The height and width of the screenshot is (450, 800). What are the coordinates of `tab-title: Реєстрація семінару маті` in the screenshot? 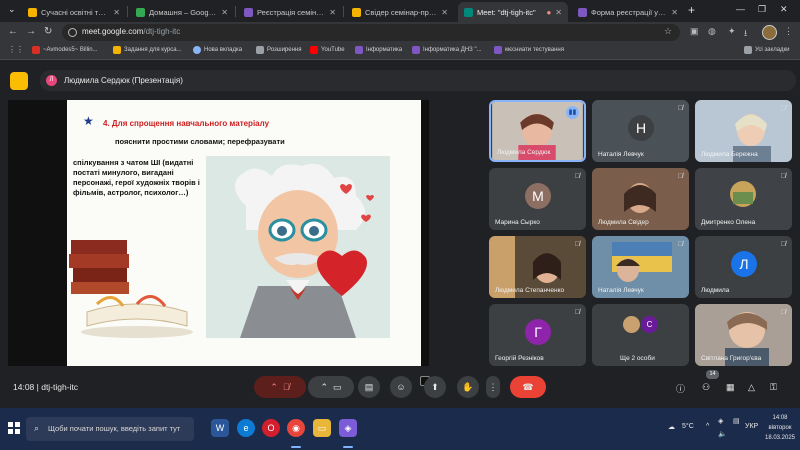 It's located at (291, 12).